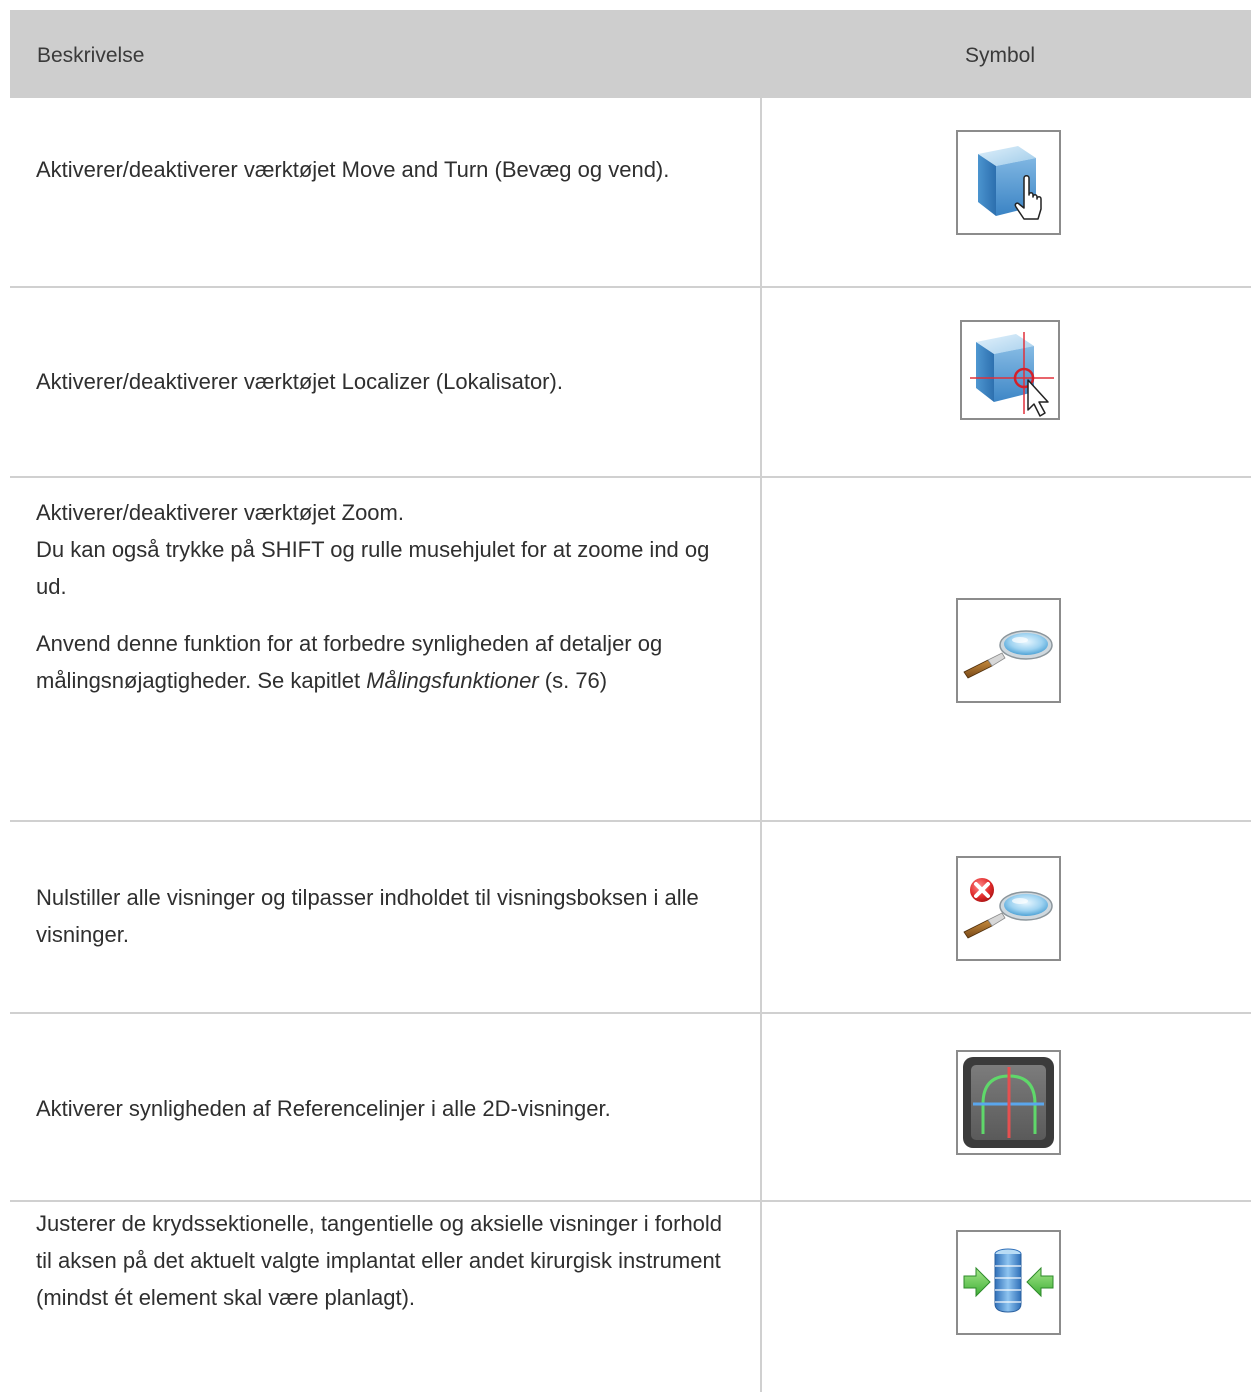  Describe the element at coordinates (1000, 55) in the screenshot. I see `header-symbol: Symbol` at that location.